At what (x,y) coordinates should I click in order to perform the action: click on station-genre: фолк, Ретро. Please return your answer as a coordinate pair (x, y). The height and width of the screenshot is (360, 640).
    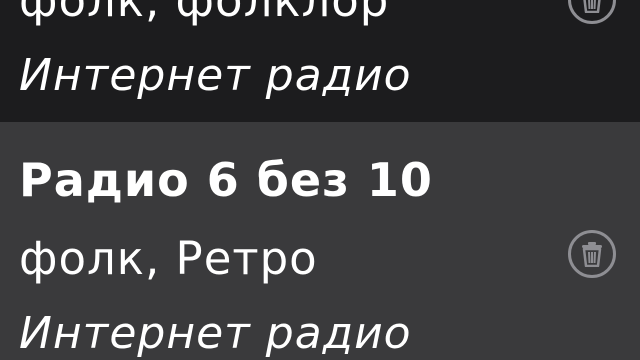
    Looking at the image, I should click on (168, 258).